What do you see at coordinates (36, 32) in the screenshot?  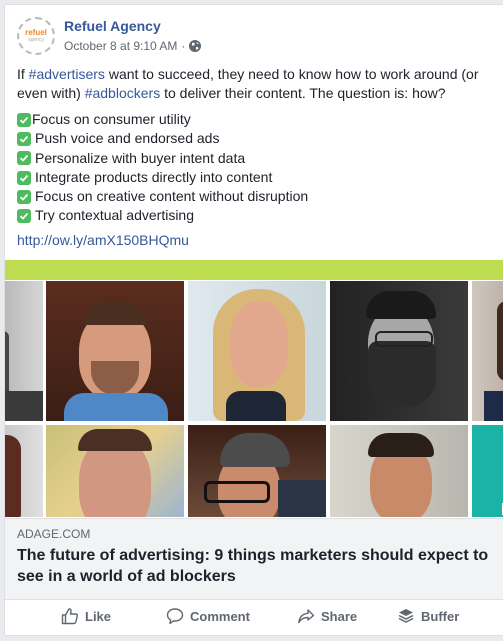 I see `avatar-logo-text: refuel` at bounding box center [36, 32].